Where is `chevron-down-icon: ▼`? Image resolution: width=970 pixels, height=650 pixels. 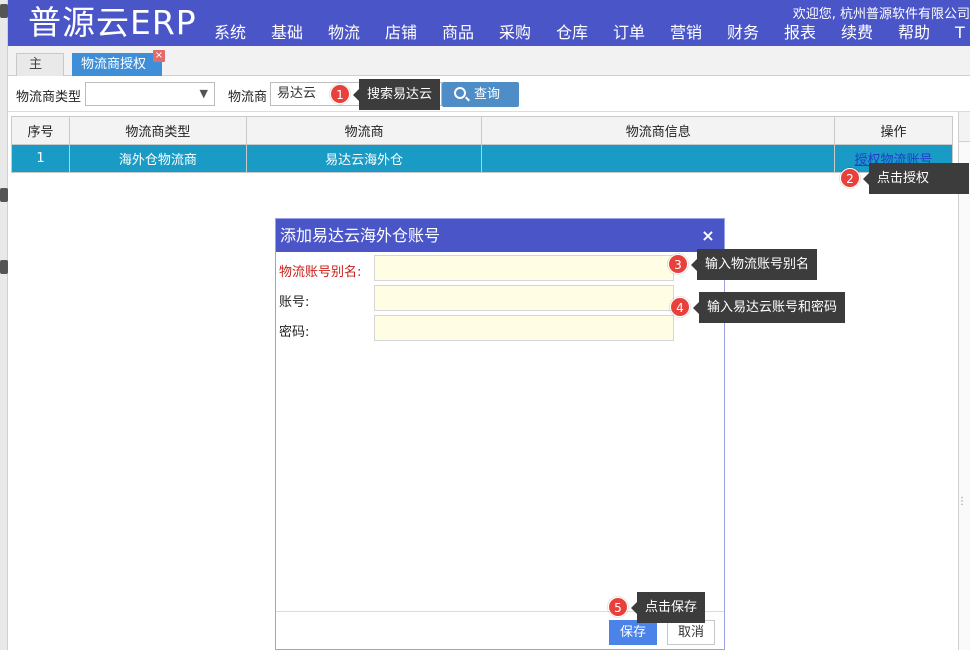
chevron-down-icon: ▼ is located at coordinates (203, 93).